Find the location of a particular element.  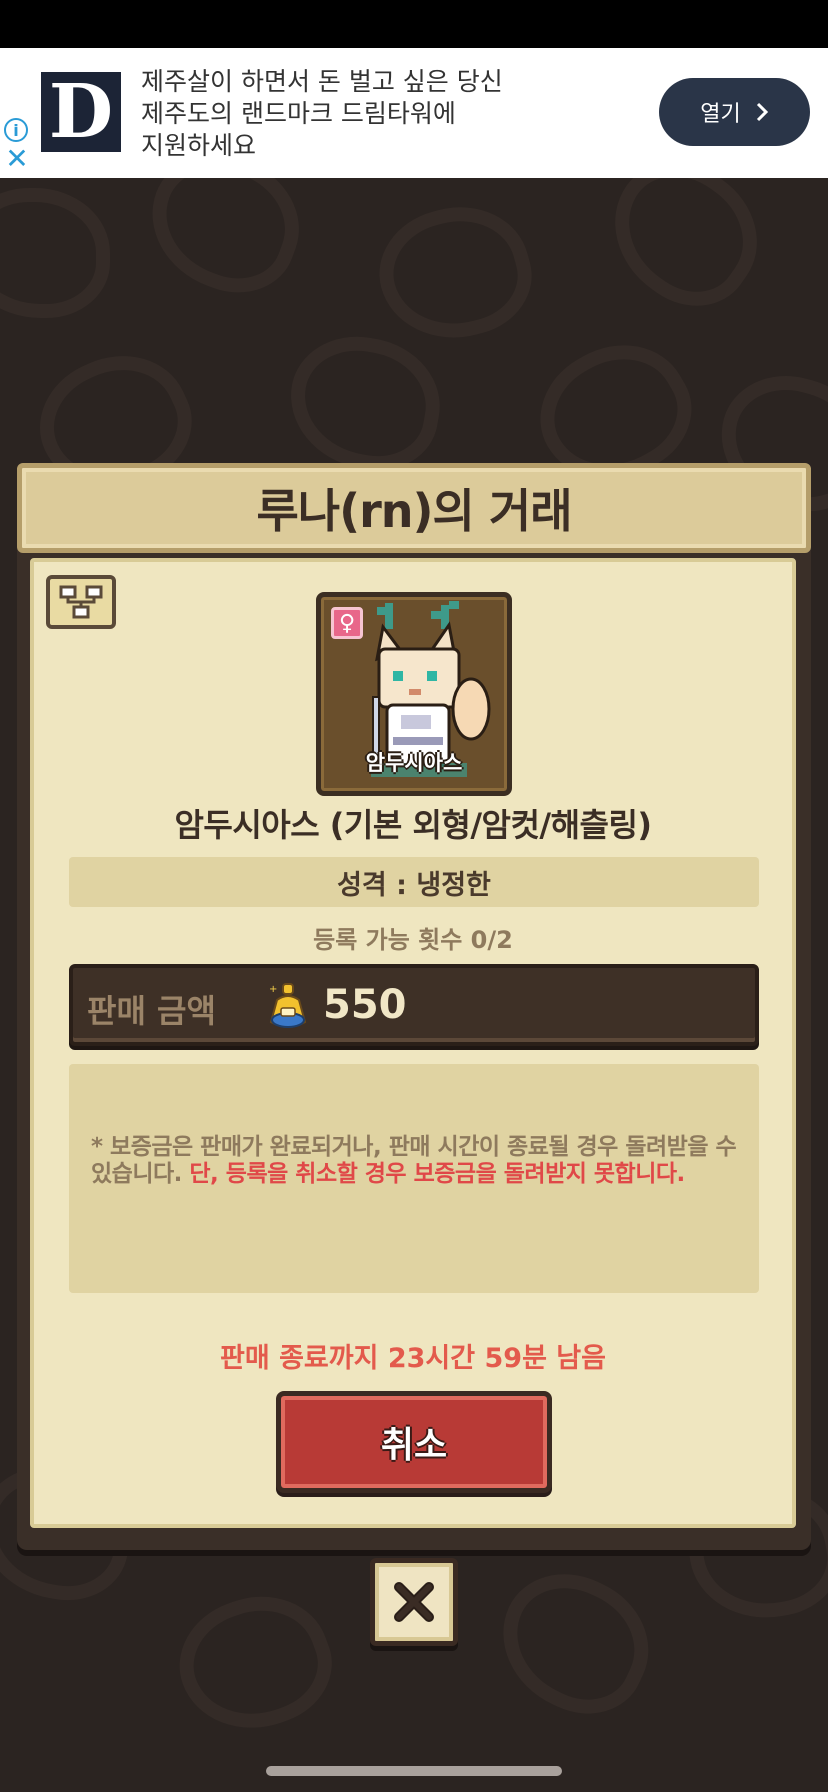

close-x-icon is located at coordinates (414, 1602).